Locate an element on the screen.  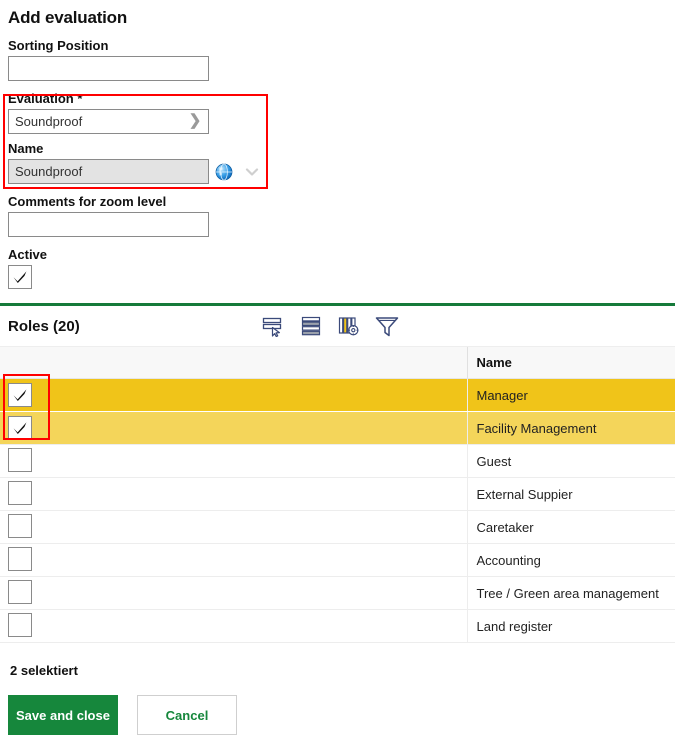
globe-icon is located at coordinates (224, 172).